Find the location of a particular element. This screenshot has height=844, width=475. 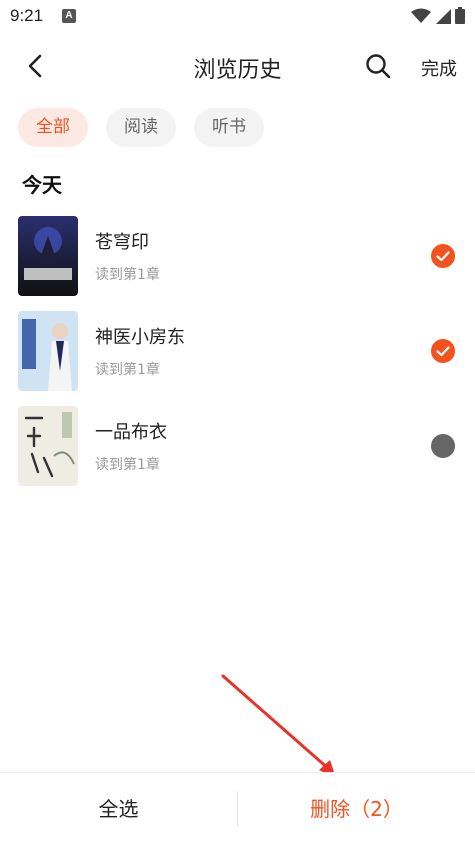

nav-bar: 浏览历史 完成 is located at coordinates (237, 66).